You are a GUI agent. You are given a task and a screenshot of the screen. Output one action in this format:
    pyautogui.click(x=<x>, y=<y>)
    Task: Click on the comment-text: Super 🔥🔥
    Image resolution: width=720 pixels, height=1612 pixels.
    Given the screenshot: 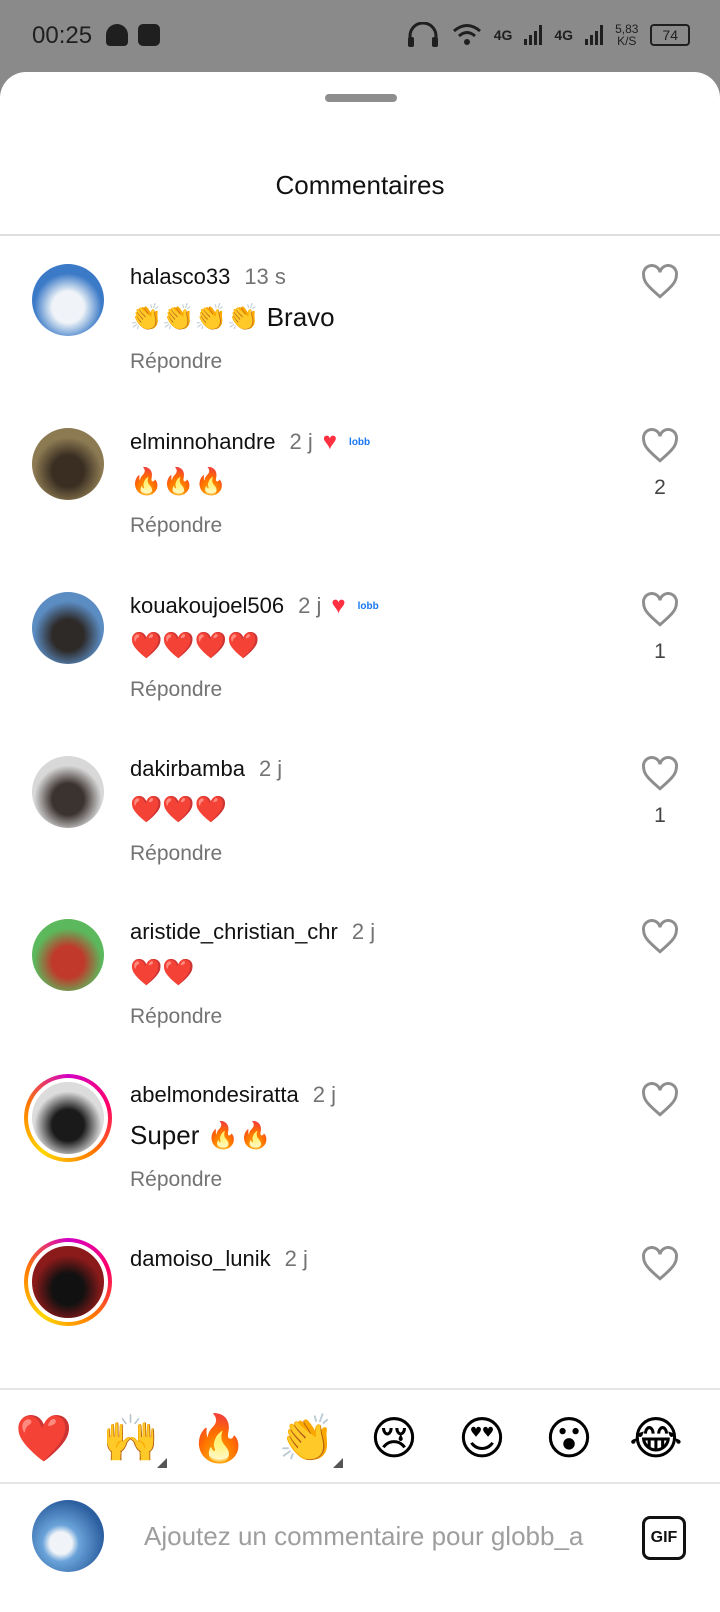 What is the action you would take?
    pyautogui.click(x=201, y=1135)
    